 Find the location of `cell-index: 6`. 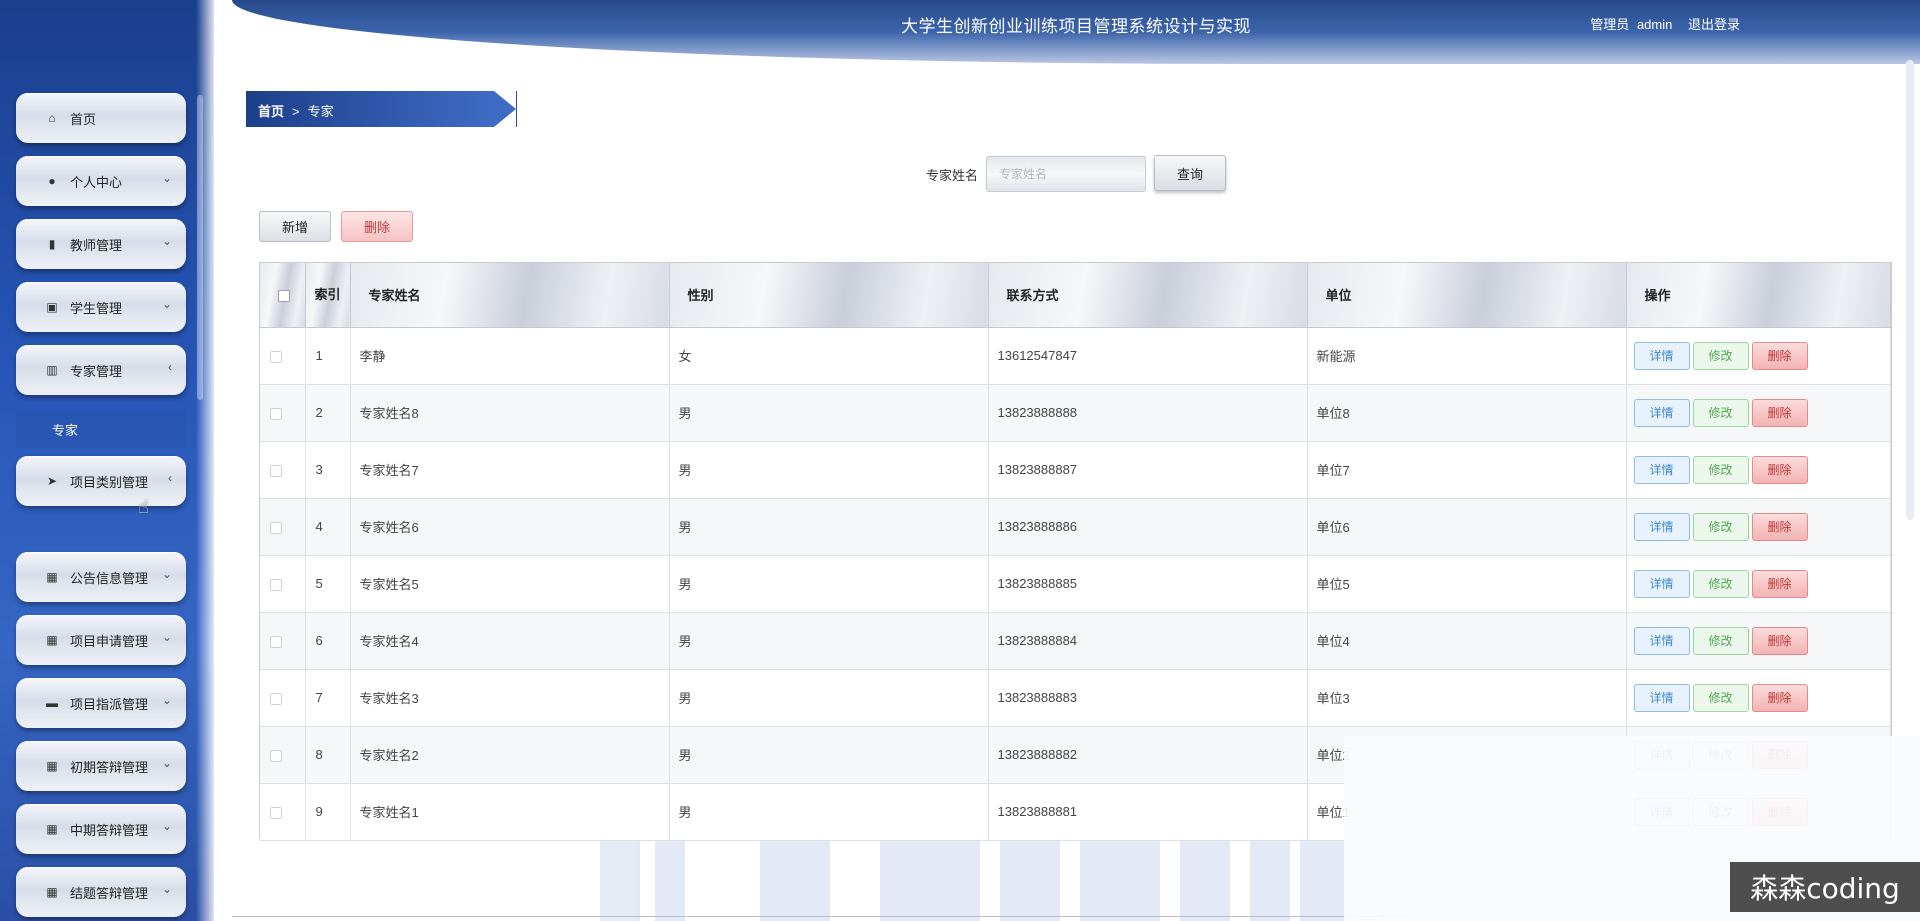

cell-index: 6 is located at coordinates (328, 640).